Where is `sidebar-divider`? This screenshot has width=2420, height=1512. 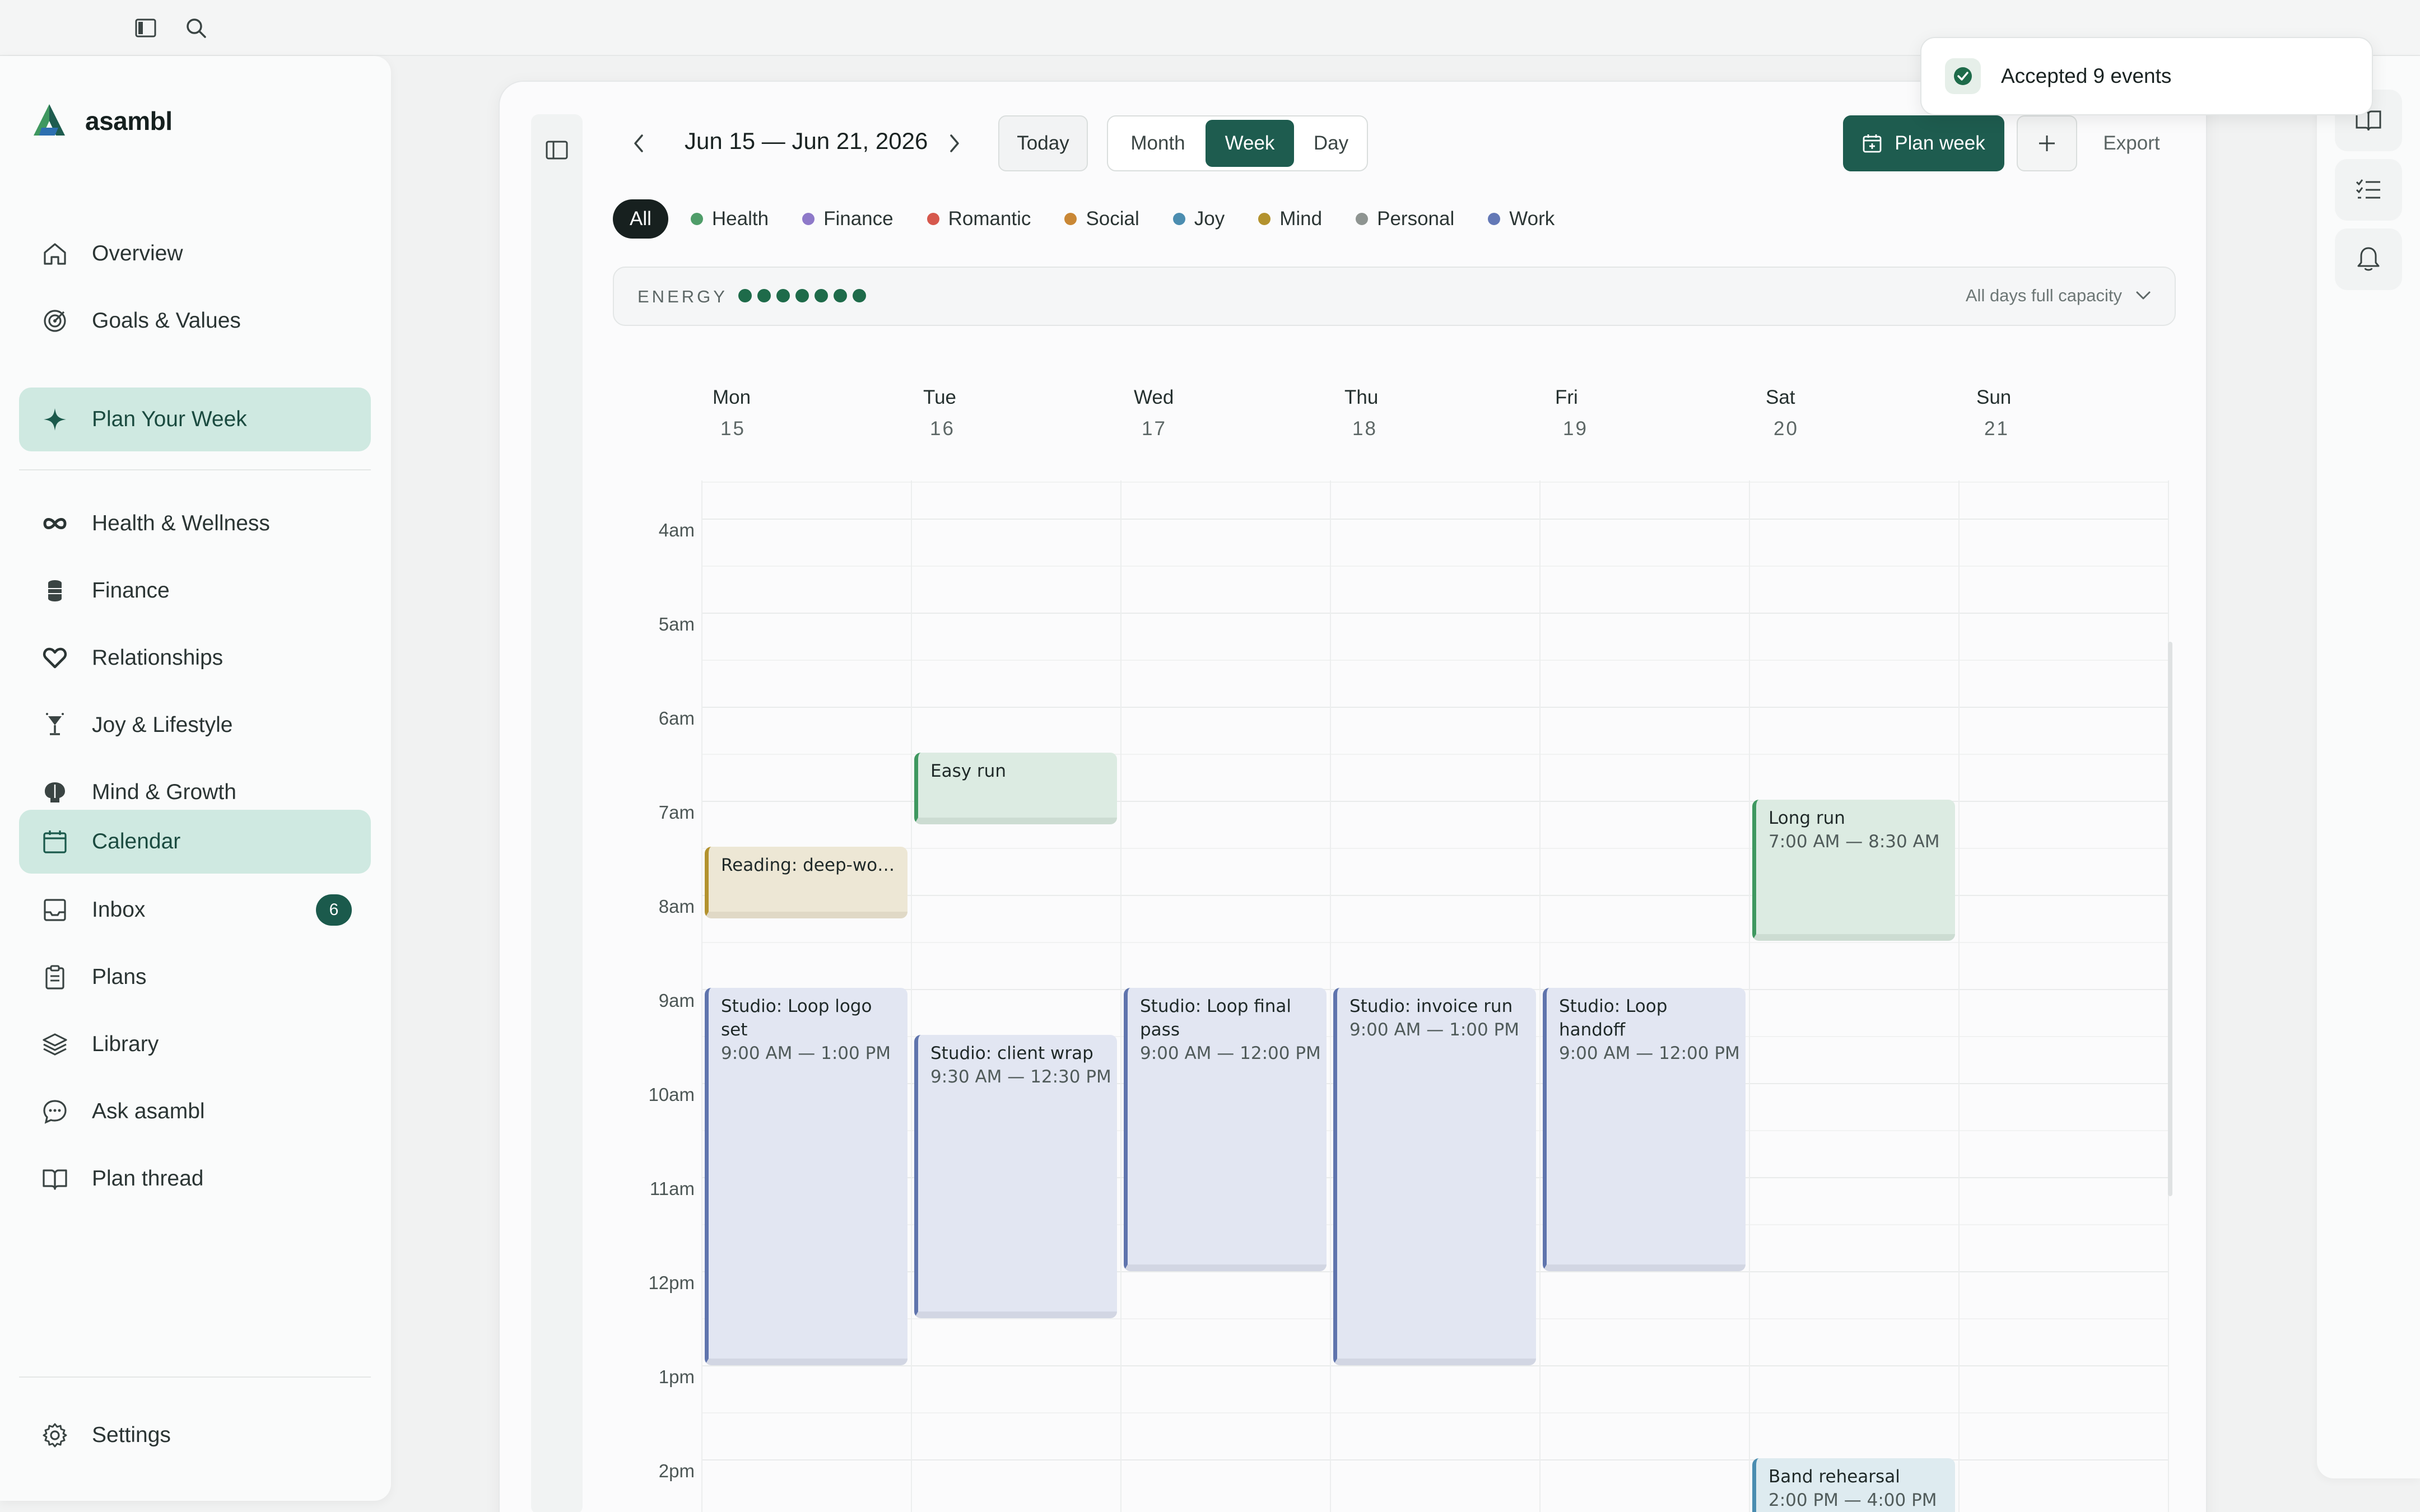
sidebar-divider is located at coordinates (195, 1377).